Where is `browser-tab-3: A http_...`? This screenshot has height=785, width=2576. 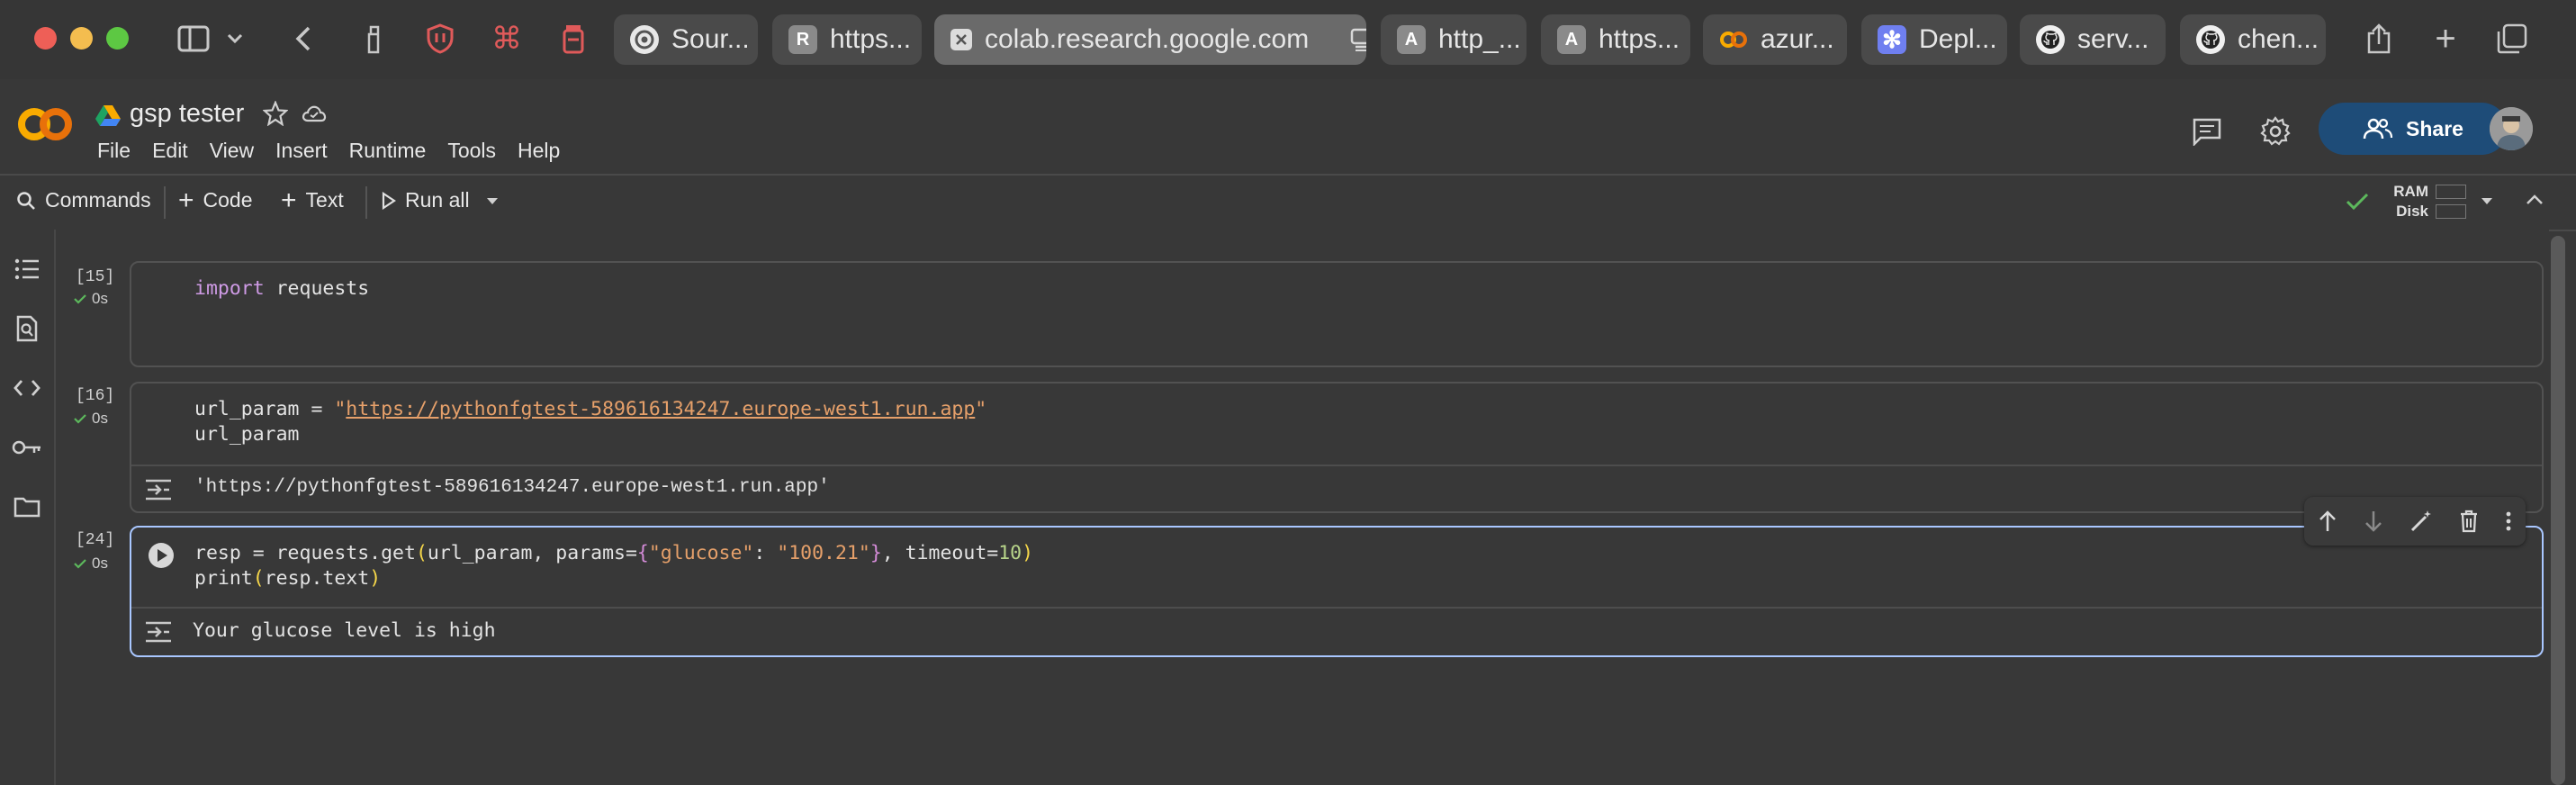 browser-tab-3: A http_... is located at coordinates (1454, 39).